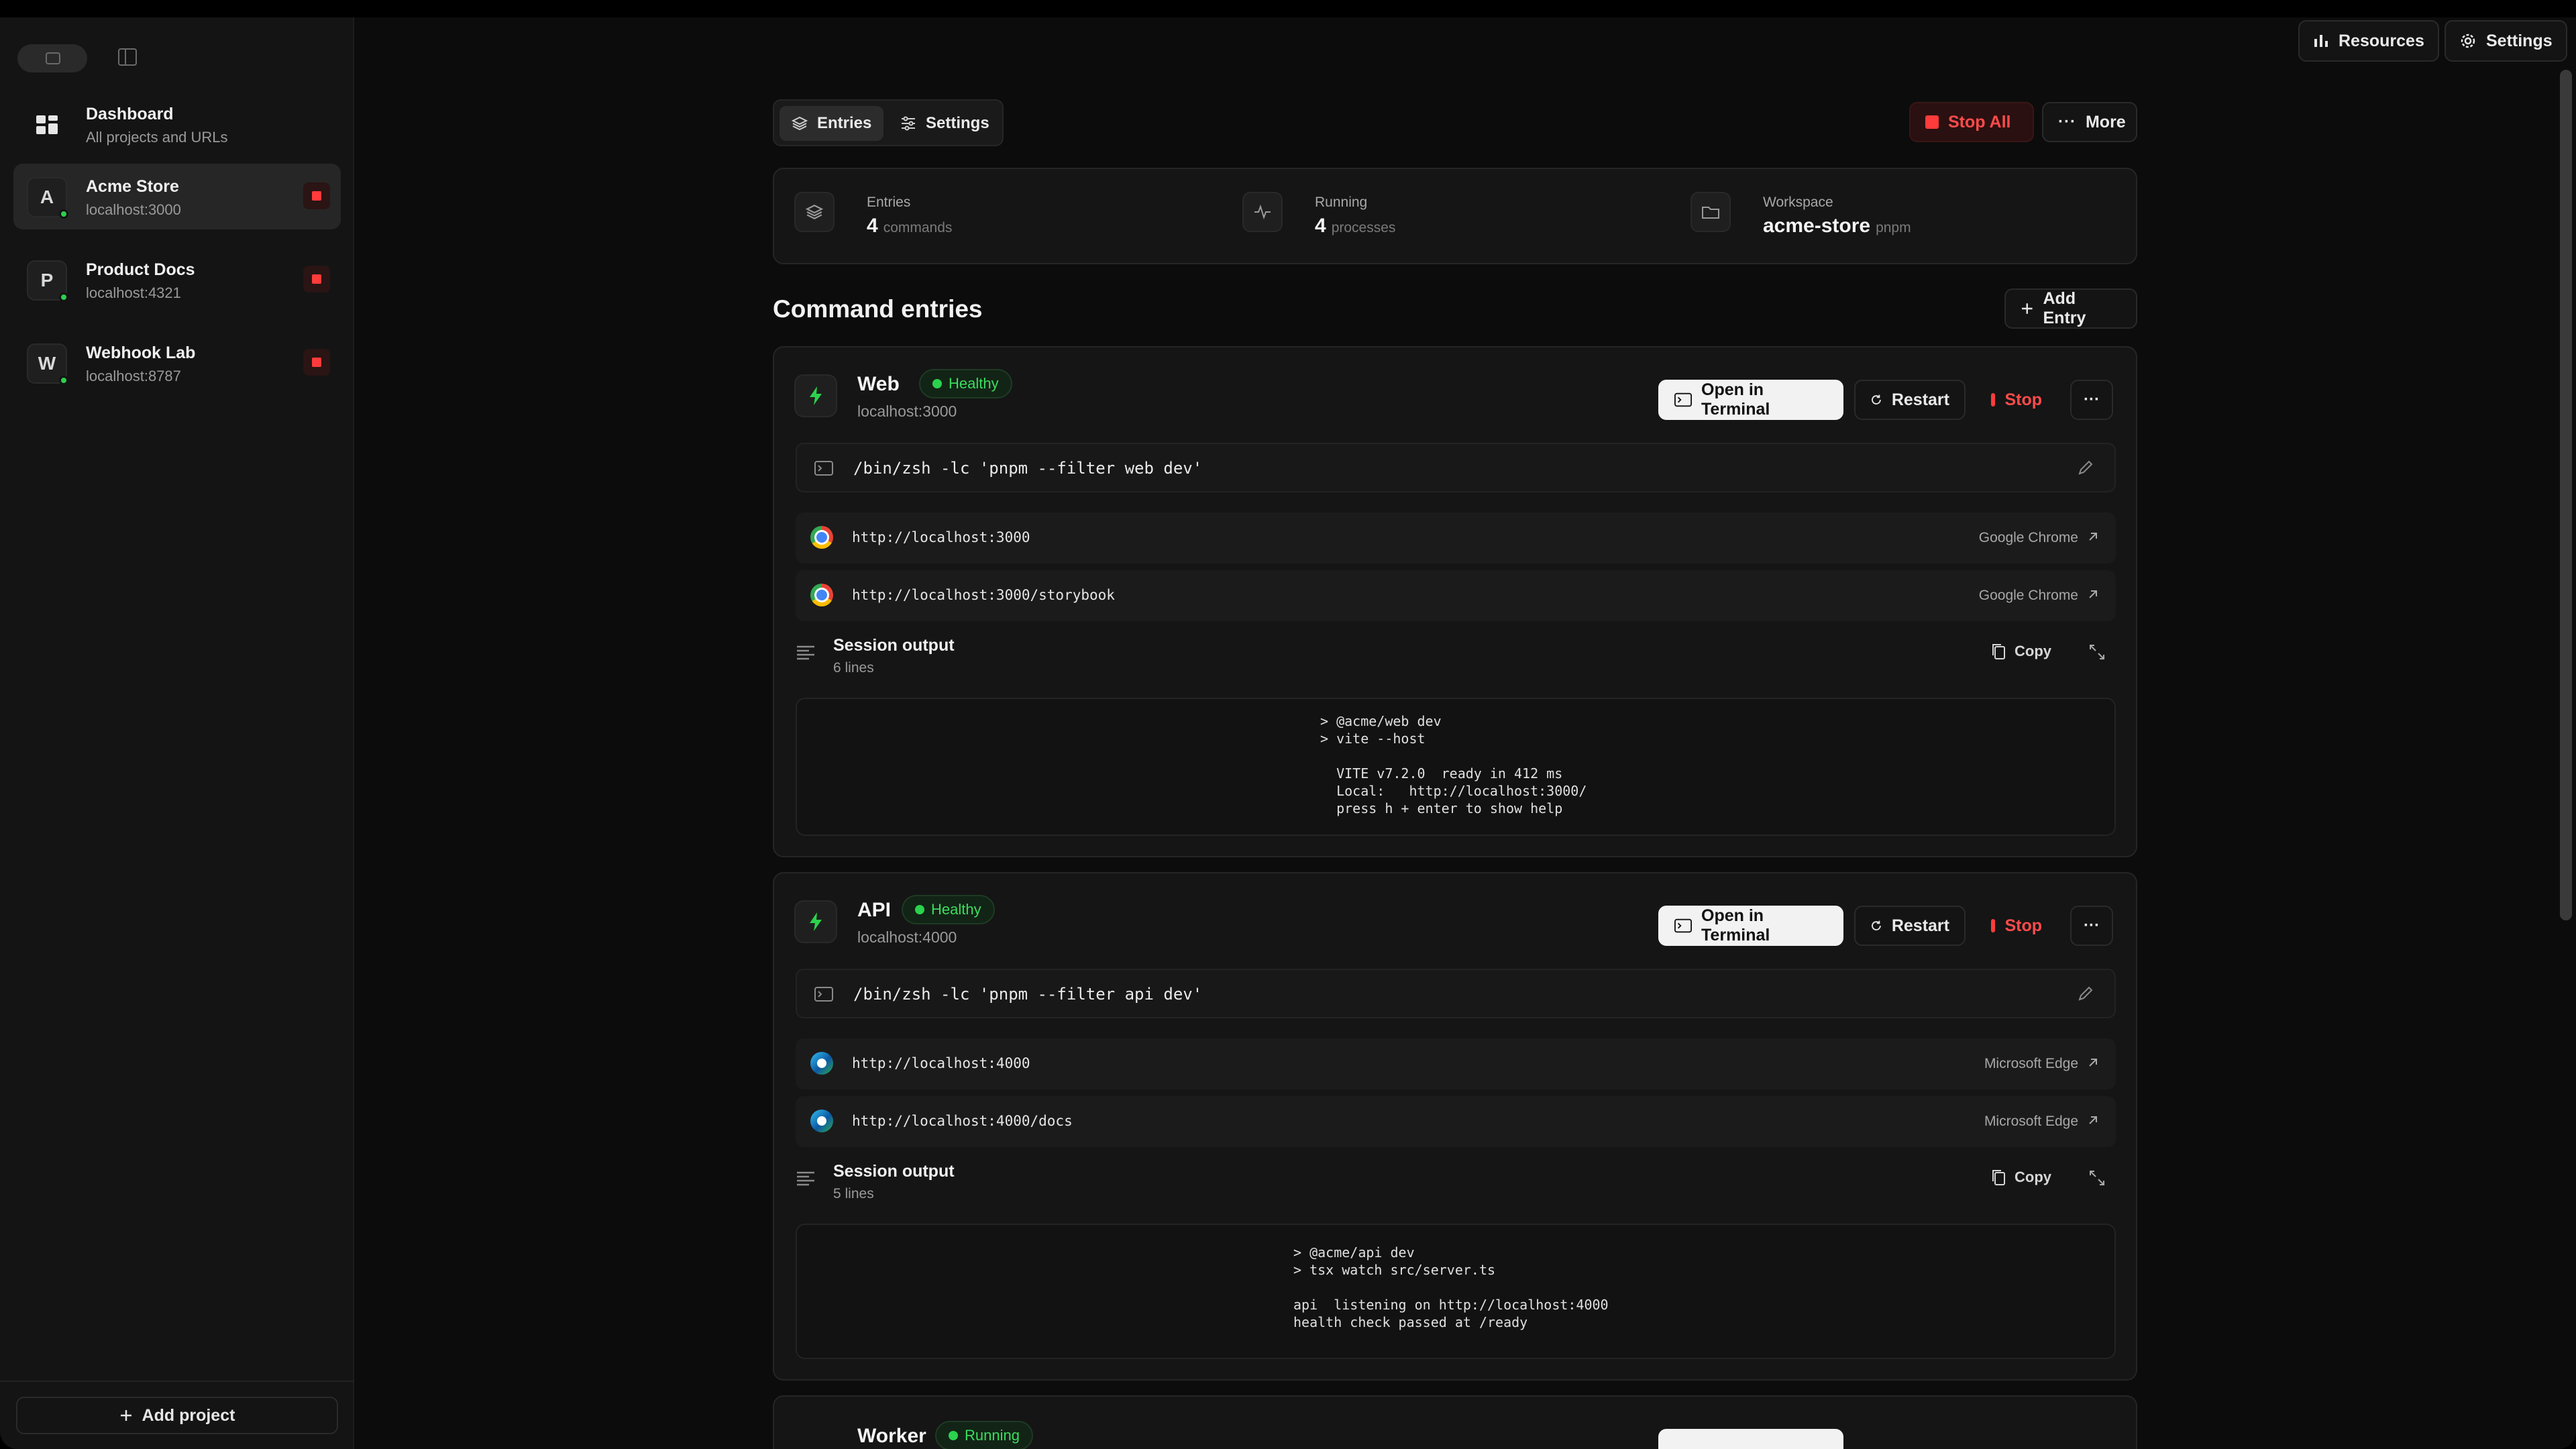 This screenshot has height=1449, width=2576. Describe the element at coordinates (821, 595) in the screenshot. I see `chrome-icon` at that location.